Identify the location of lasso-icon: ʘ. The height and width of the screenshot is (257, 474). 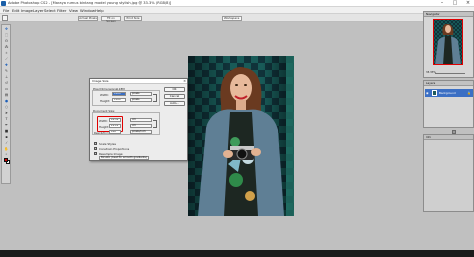
(6, 41).